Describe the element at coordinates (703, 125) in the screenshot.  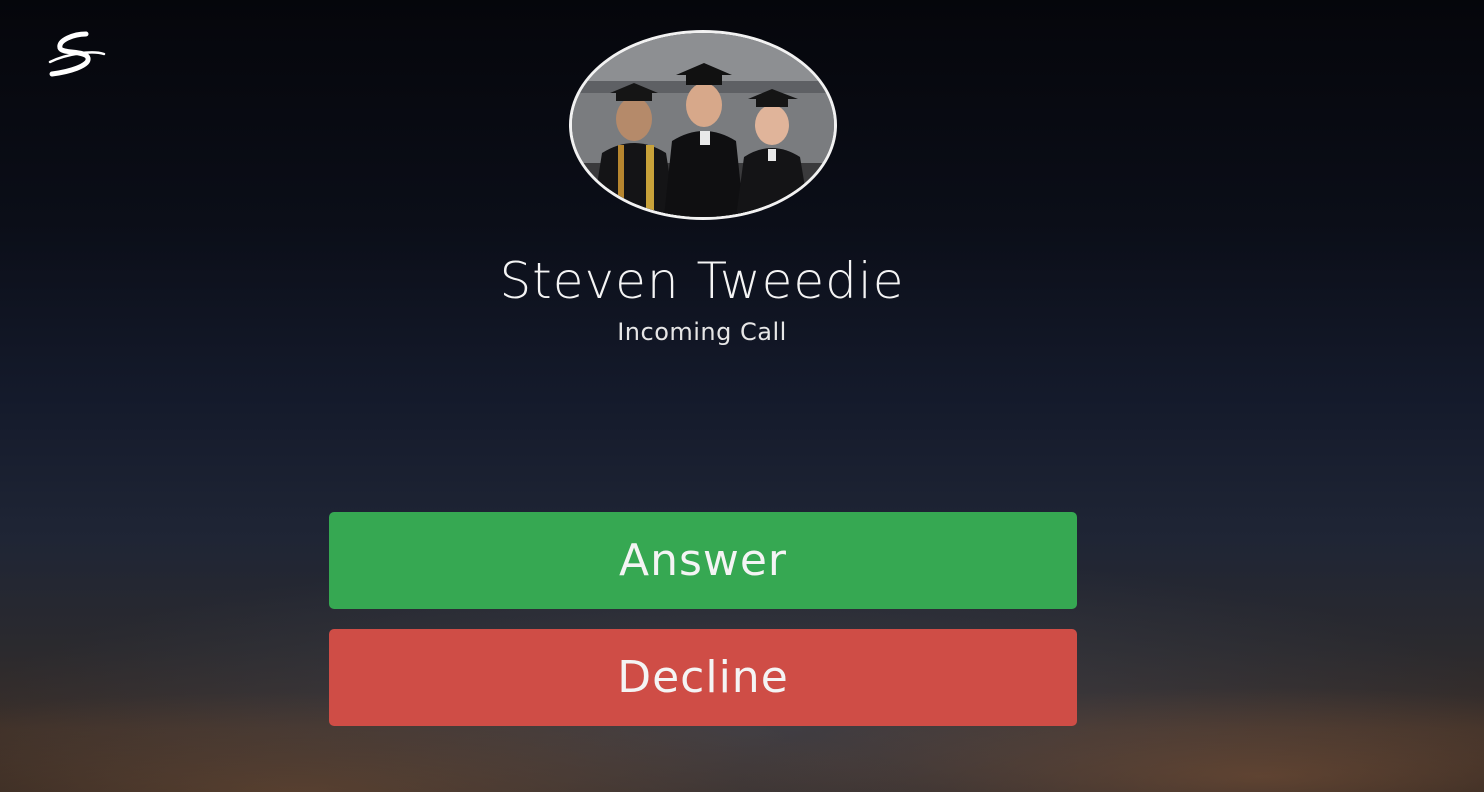
I see `caller-avatar` at that location.